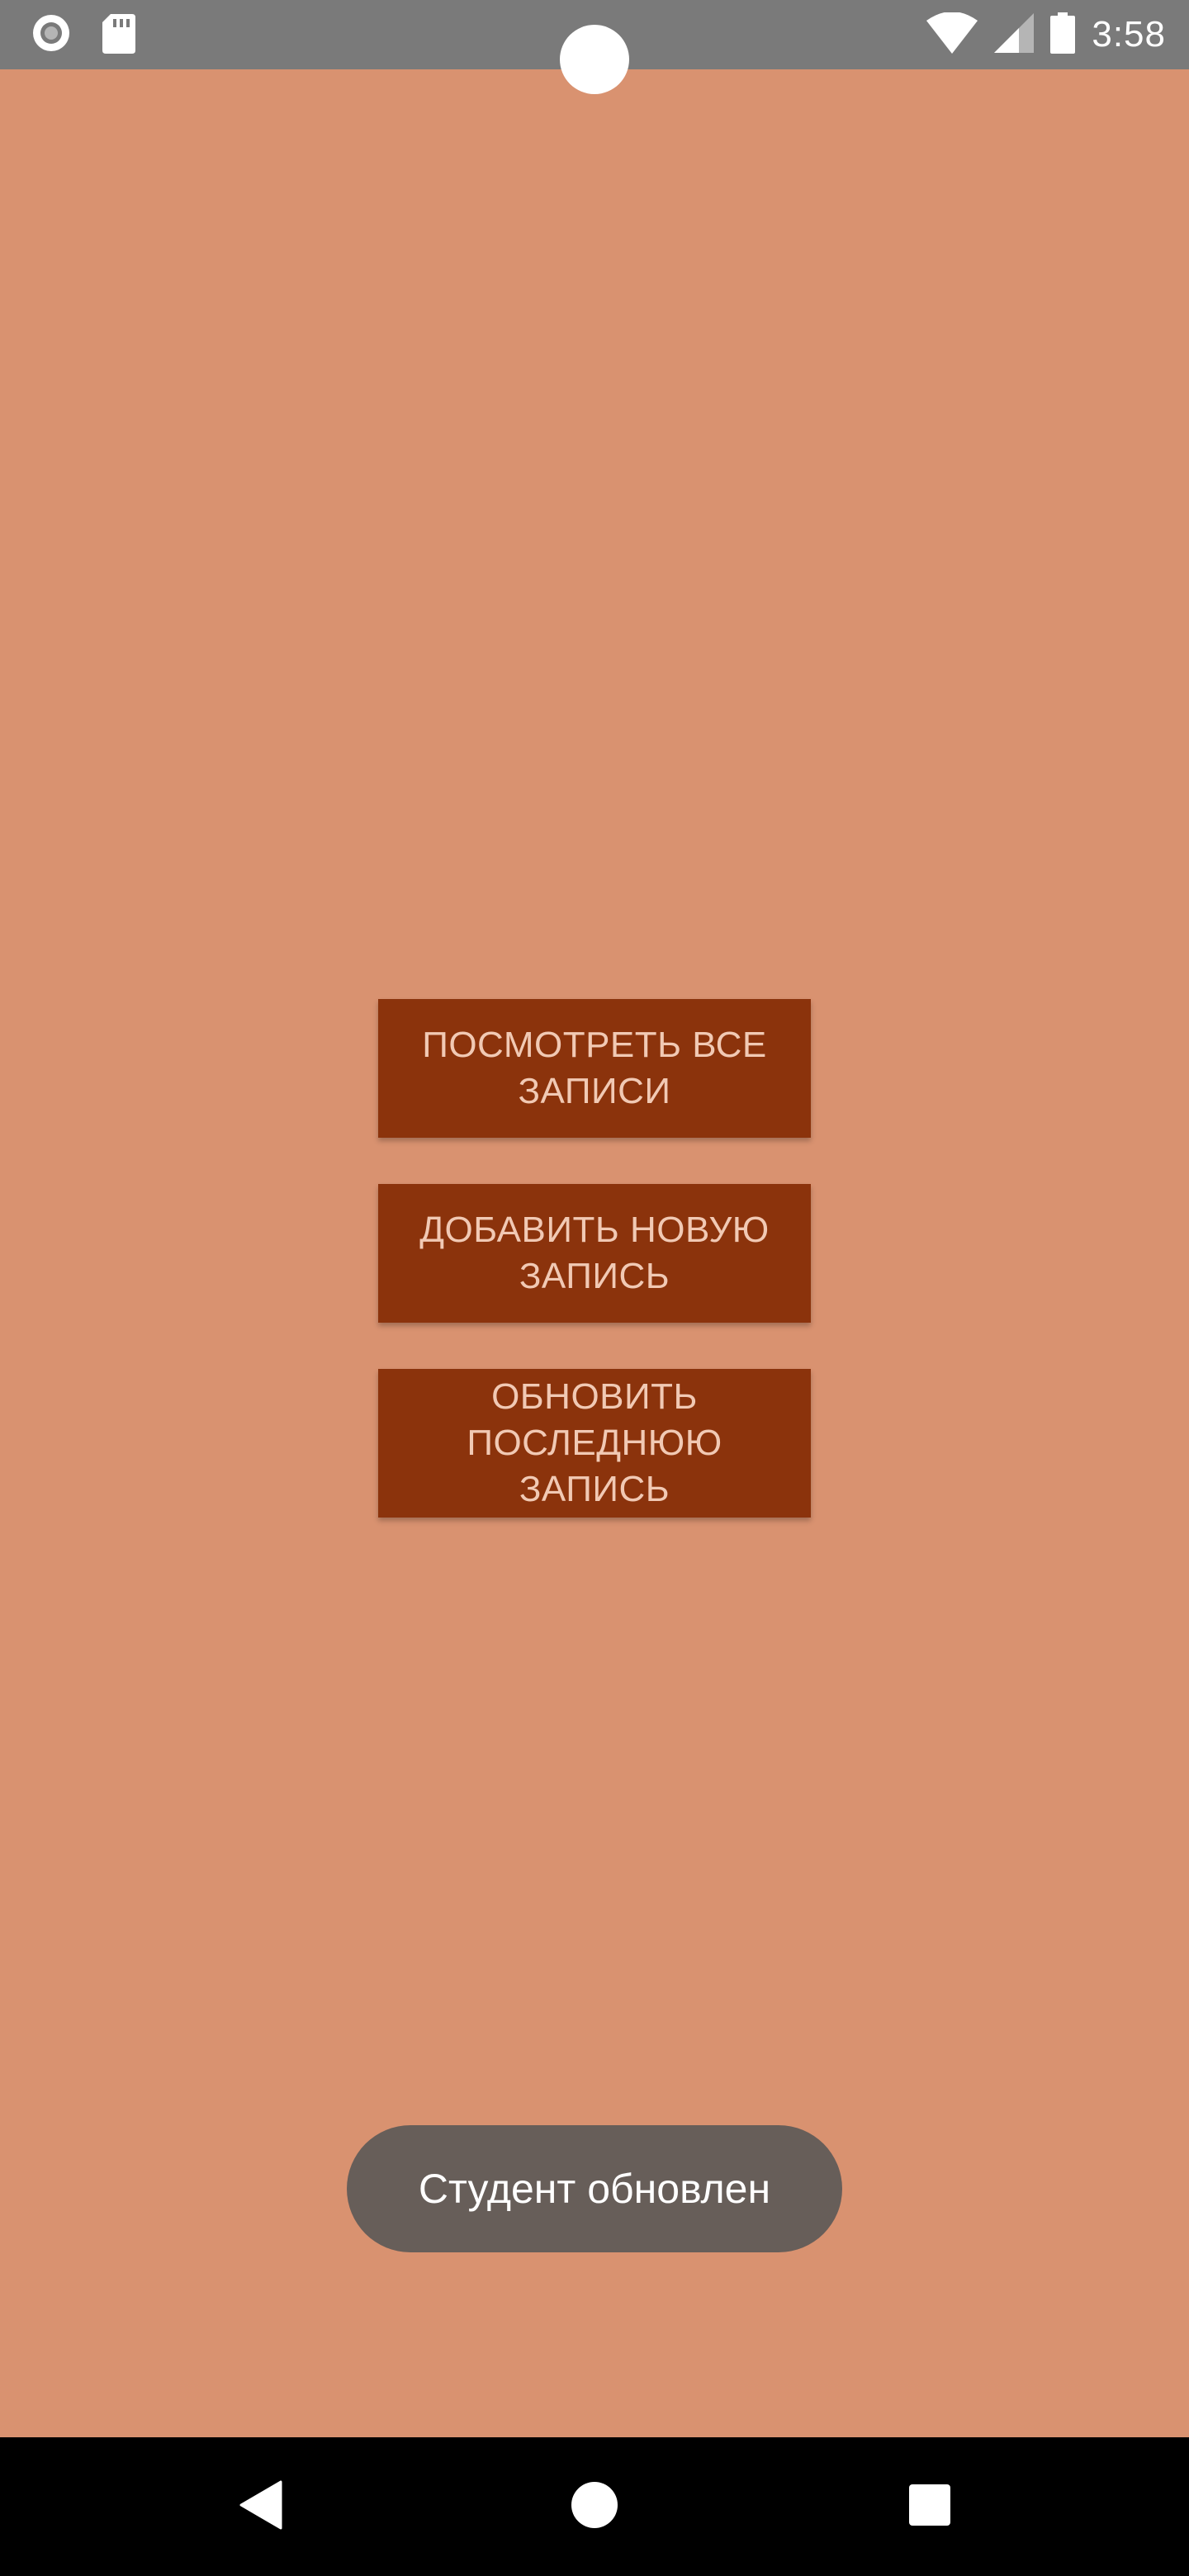 The height and width of the screenshot is (2576, 1189). I want to click on sync-icon, so click(51, 35).